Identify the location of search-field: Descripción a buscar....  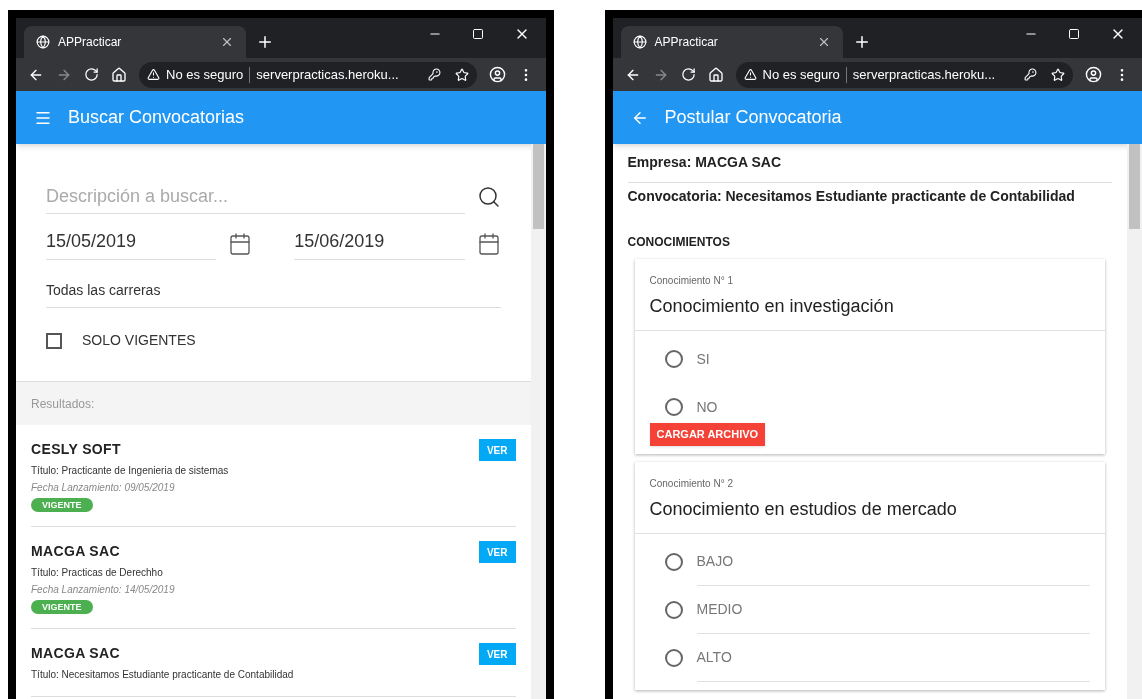
(255, 197).